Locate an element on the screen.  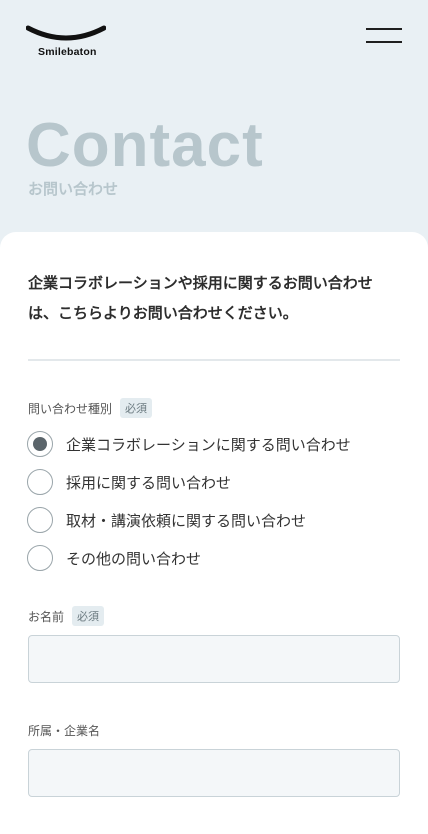
name-label: お名前 is located at coordinates (46, 616).